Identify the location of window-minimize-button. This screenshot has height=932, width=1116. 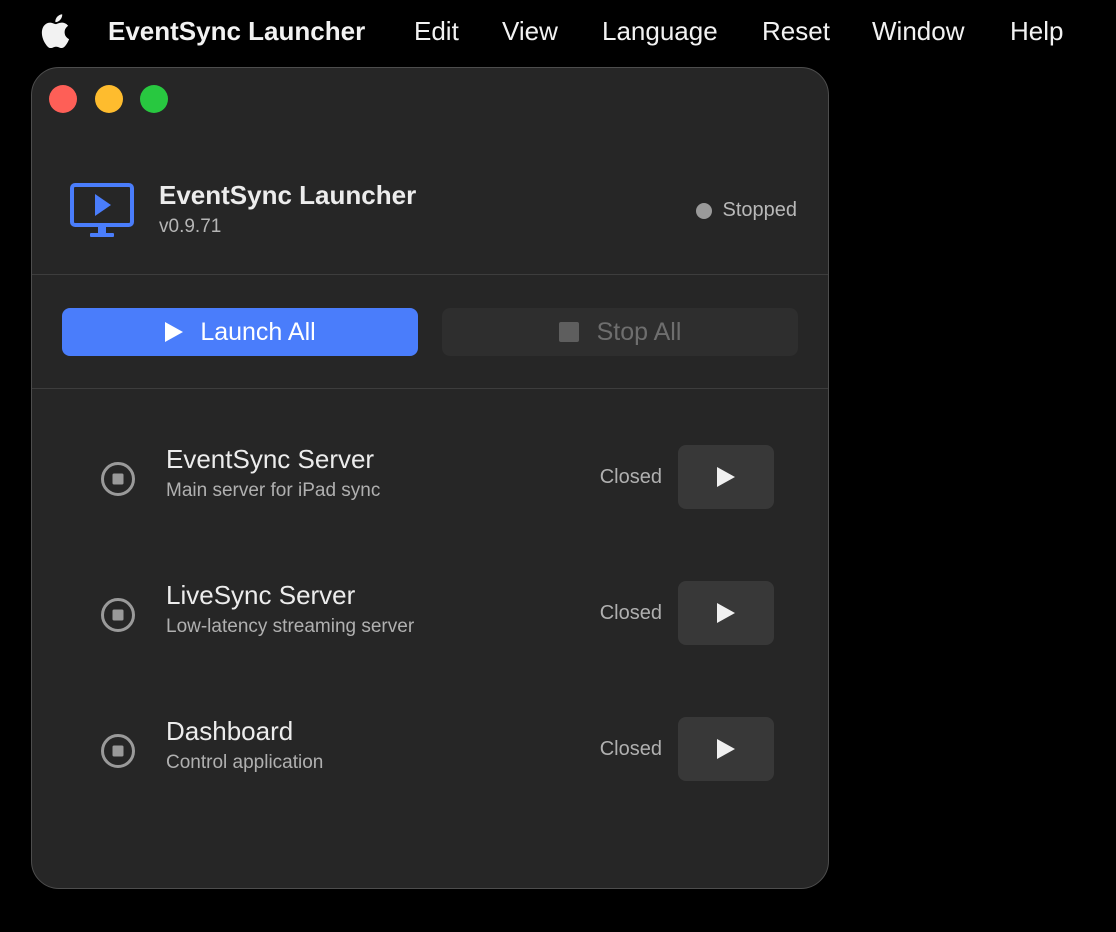
(109, 99).